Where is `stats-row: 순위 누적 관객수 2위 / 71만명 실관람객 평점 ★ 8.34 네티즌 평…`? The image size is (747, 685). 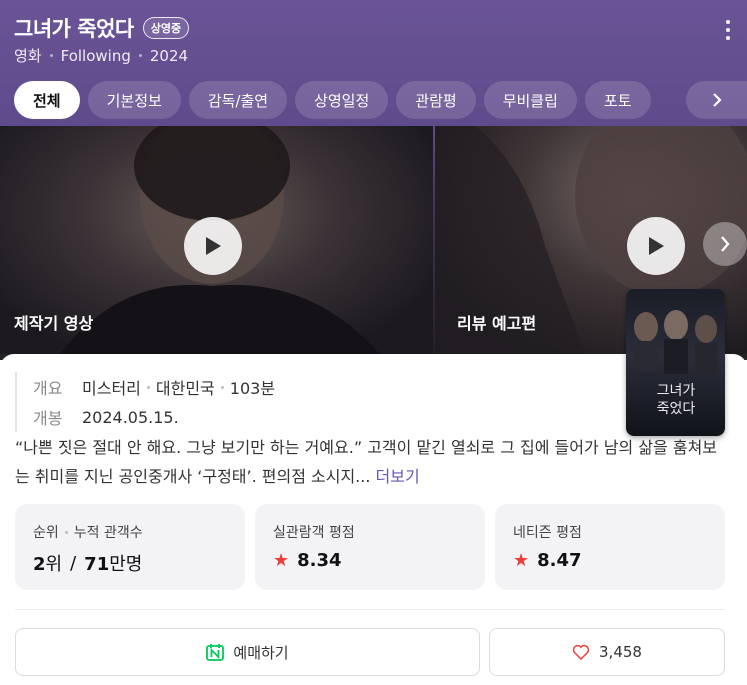 stats-row: 순위 누적 관객수 2위 / 71만명 실관람객 평점 ★ 8.34 네티즌 평… is located at coordinates (370, 547).